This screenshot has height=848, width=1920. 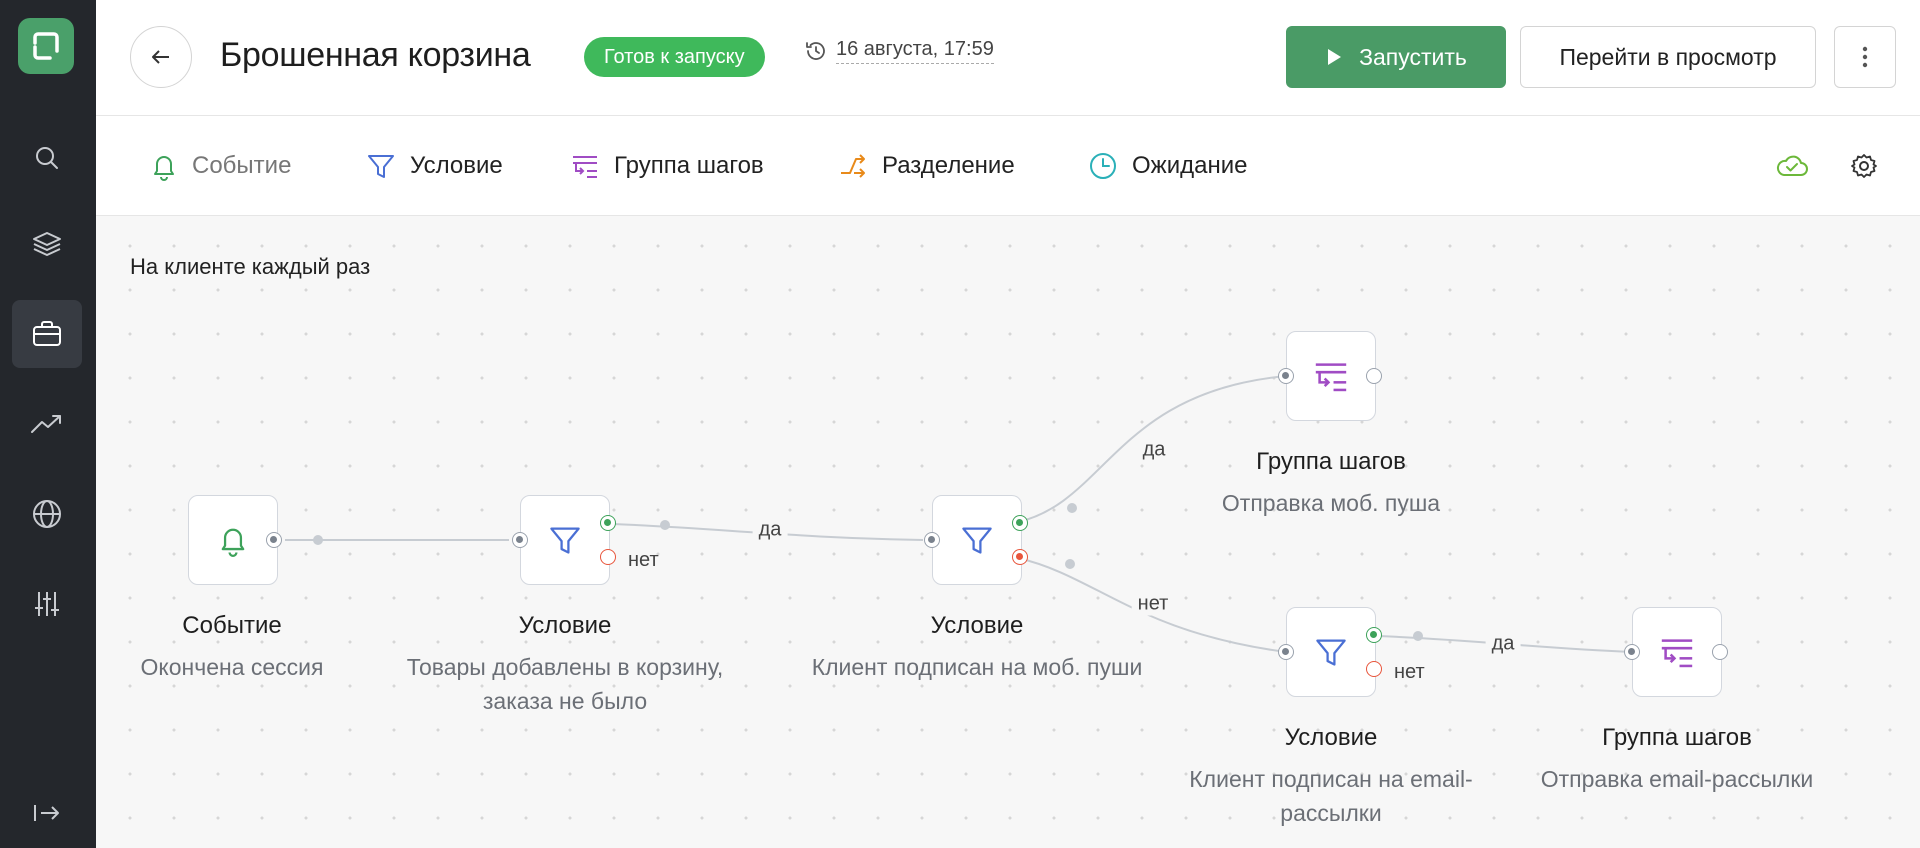 What do you see at coordinates (1286, 652) in the screenshot?
I see `node-condition-email-input-port` at bounding box center [1286, 652].